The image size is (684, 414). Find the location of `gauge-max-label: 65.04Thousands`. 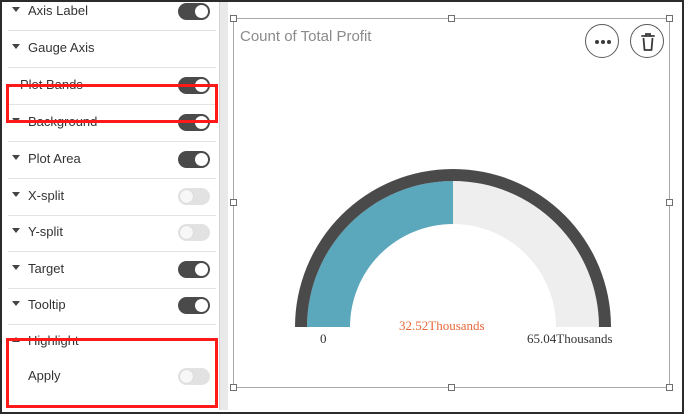

gauge-max-label: 65.04Thousands is located at coordinates (570, 338).